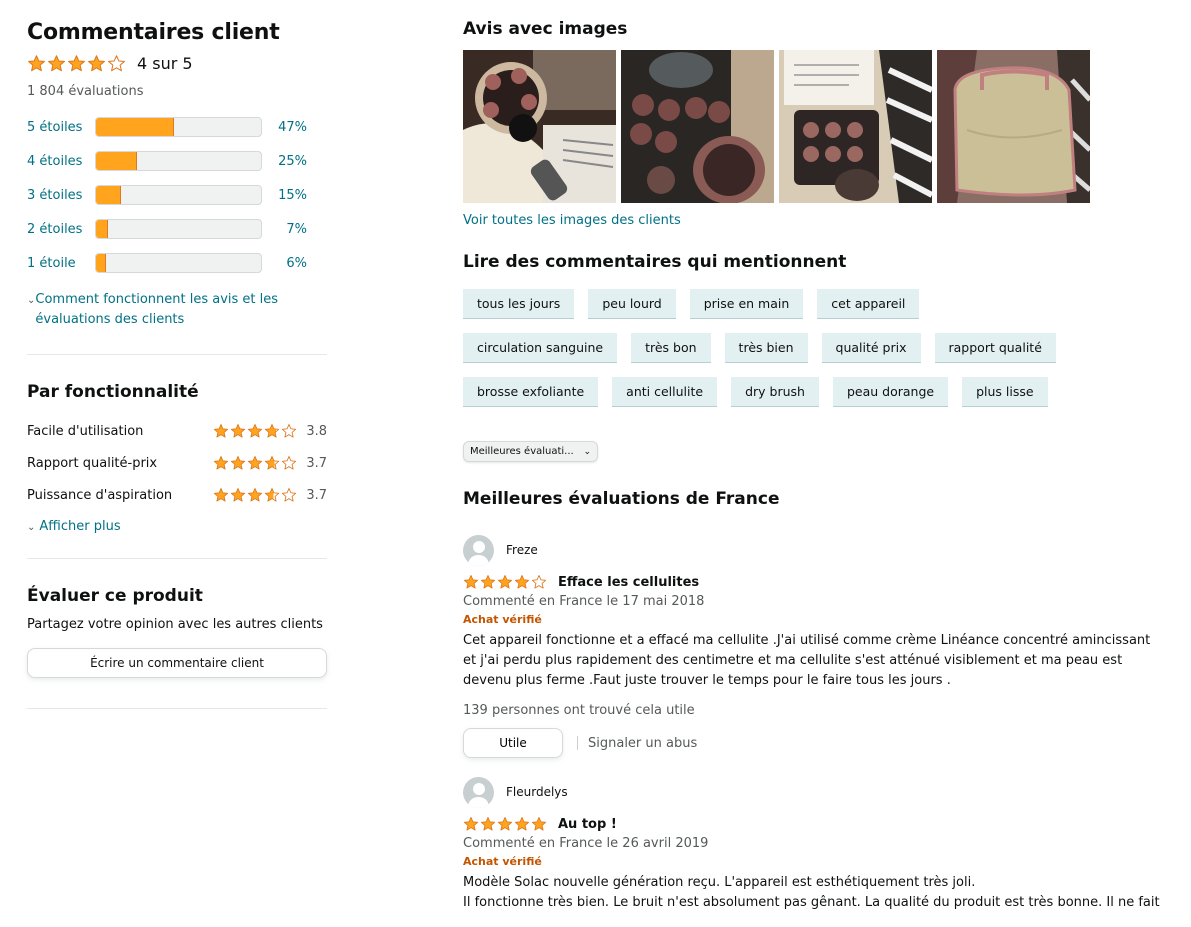 The image size is (1191, 927). I want to click on write-review-button: Écrire un commentaire client, so click(177, 663).